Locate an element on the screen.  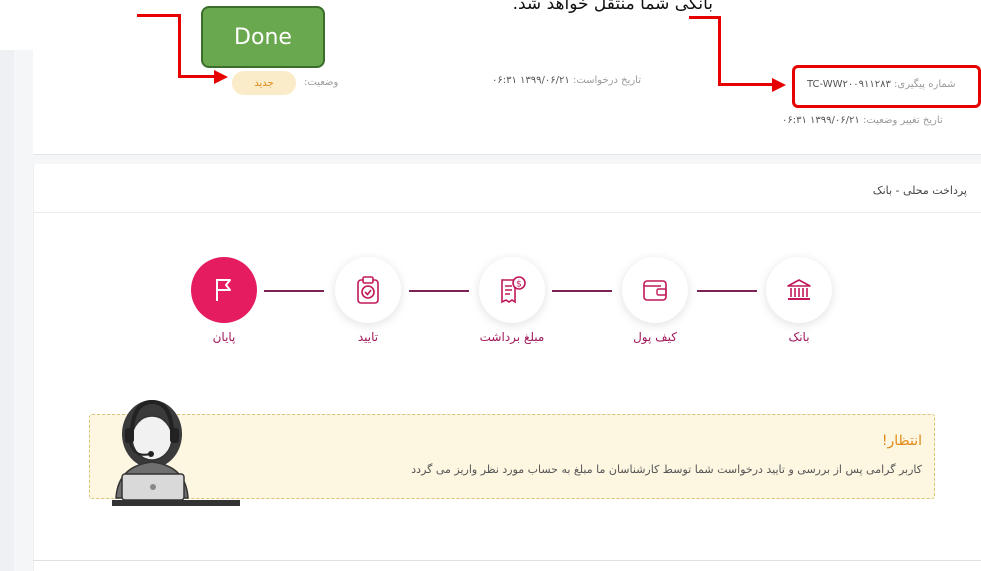
request-date: تاریخ درخواست: ۱۳۹۹/۰۶/۲۱ ۰۶:۳۱ is located at coordinates (566, 80).